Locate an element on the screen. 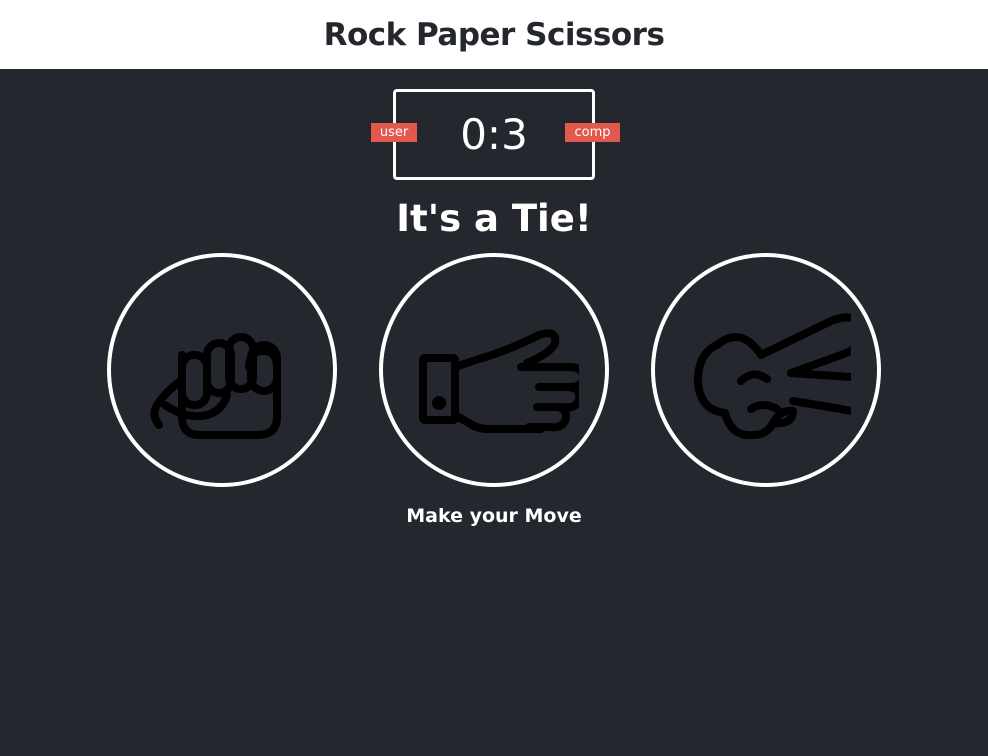 This screenshot has width=988, height=756. app-title: Rock Paper Scissors is located at coordinates (494, 34).